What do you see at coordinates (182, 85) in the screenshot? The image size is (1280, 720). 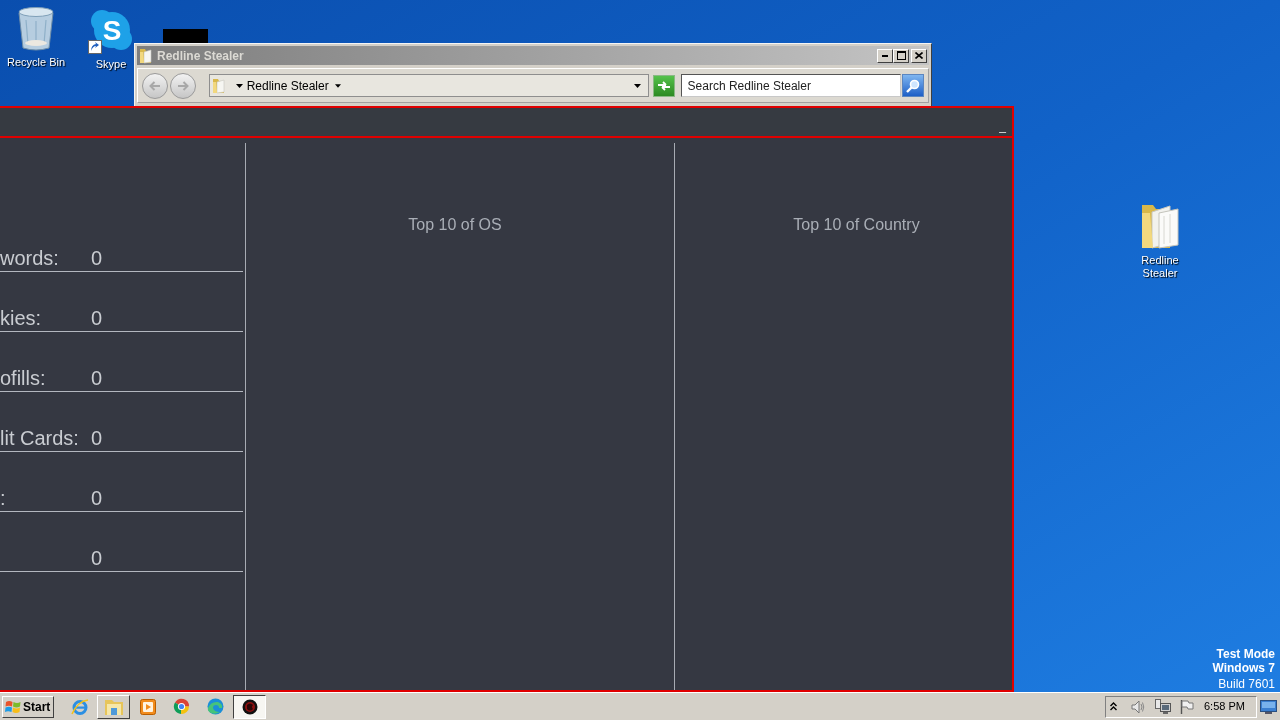 I see `arrow-right-icon` at bounding box center [182, 85].